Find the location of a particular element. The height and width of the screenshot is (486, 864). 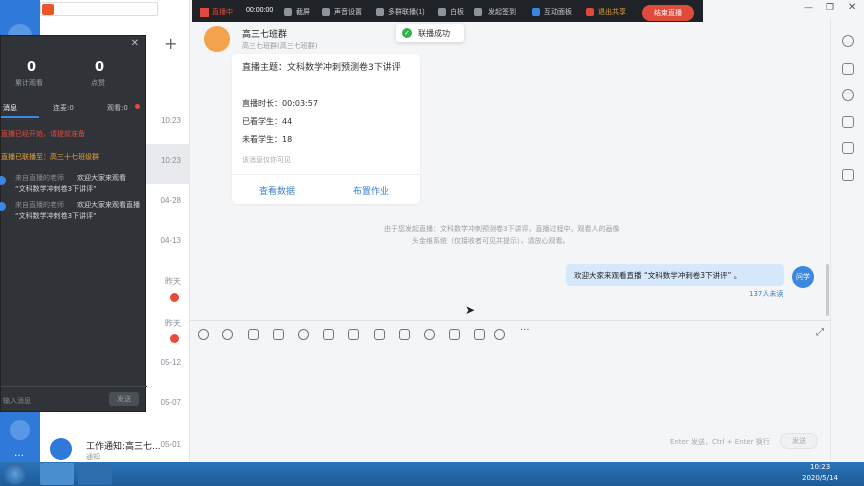

unread-dot is located at coordinates (137, 106).